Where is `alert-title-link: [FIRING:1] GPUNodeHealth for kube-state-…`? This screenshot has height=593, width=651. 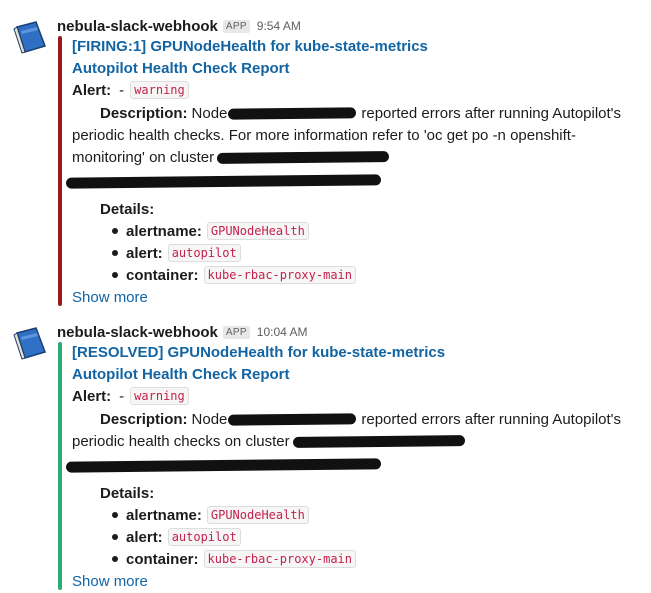
alert-title-link: [FIRING:1] GPUNodeHealth for kube-state-… is located at coordinates (250, 46).